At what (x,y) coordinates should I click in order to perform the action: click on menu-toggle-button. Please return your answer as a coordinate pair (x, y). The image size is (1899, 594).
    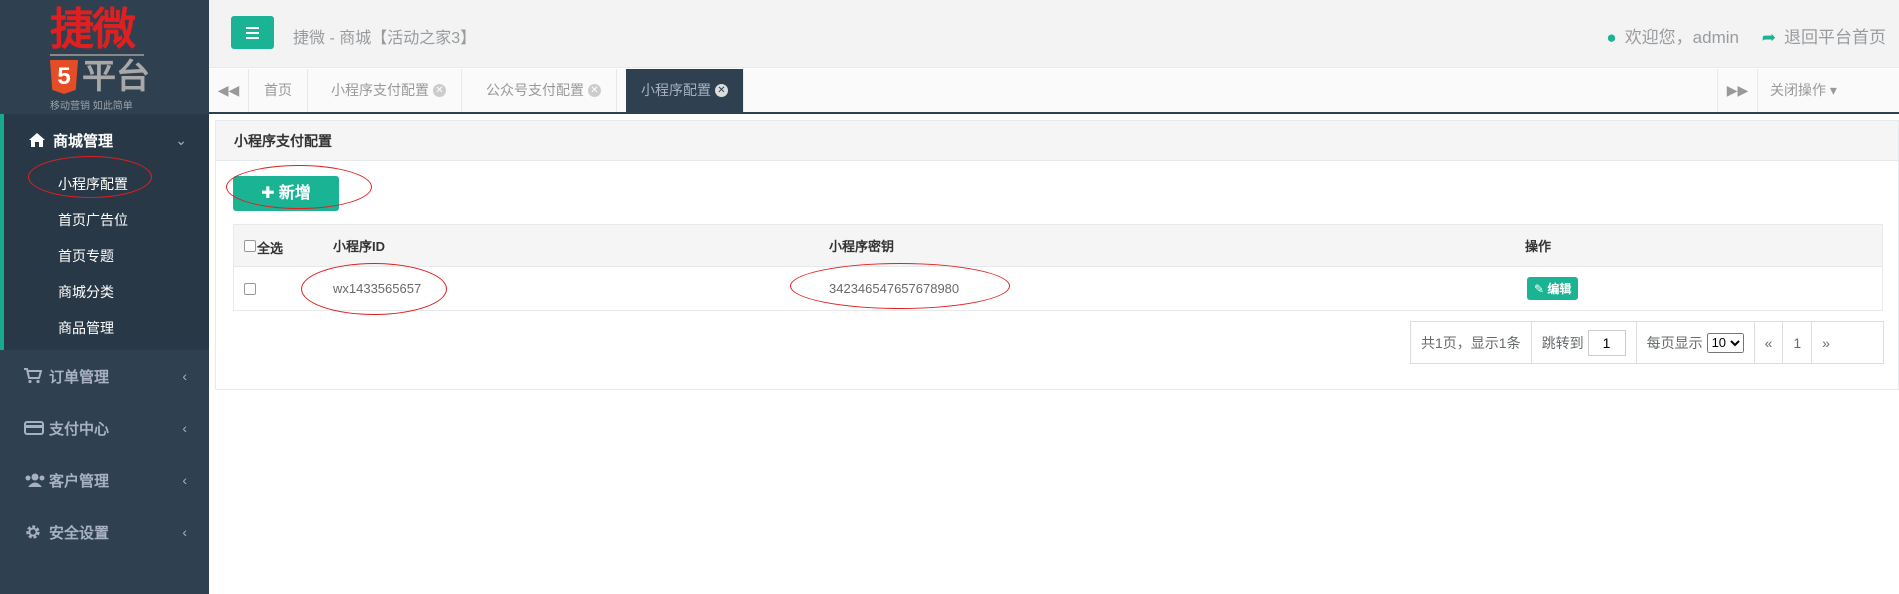
    Looking at the image, I should click on (252, 32).